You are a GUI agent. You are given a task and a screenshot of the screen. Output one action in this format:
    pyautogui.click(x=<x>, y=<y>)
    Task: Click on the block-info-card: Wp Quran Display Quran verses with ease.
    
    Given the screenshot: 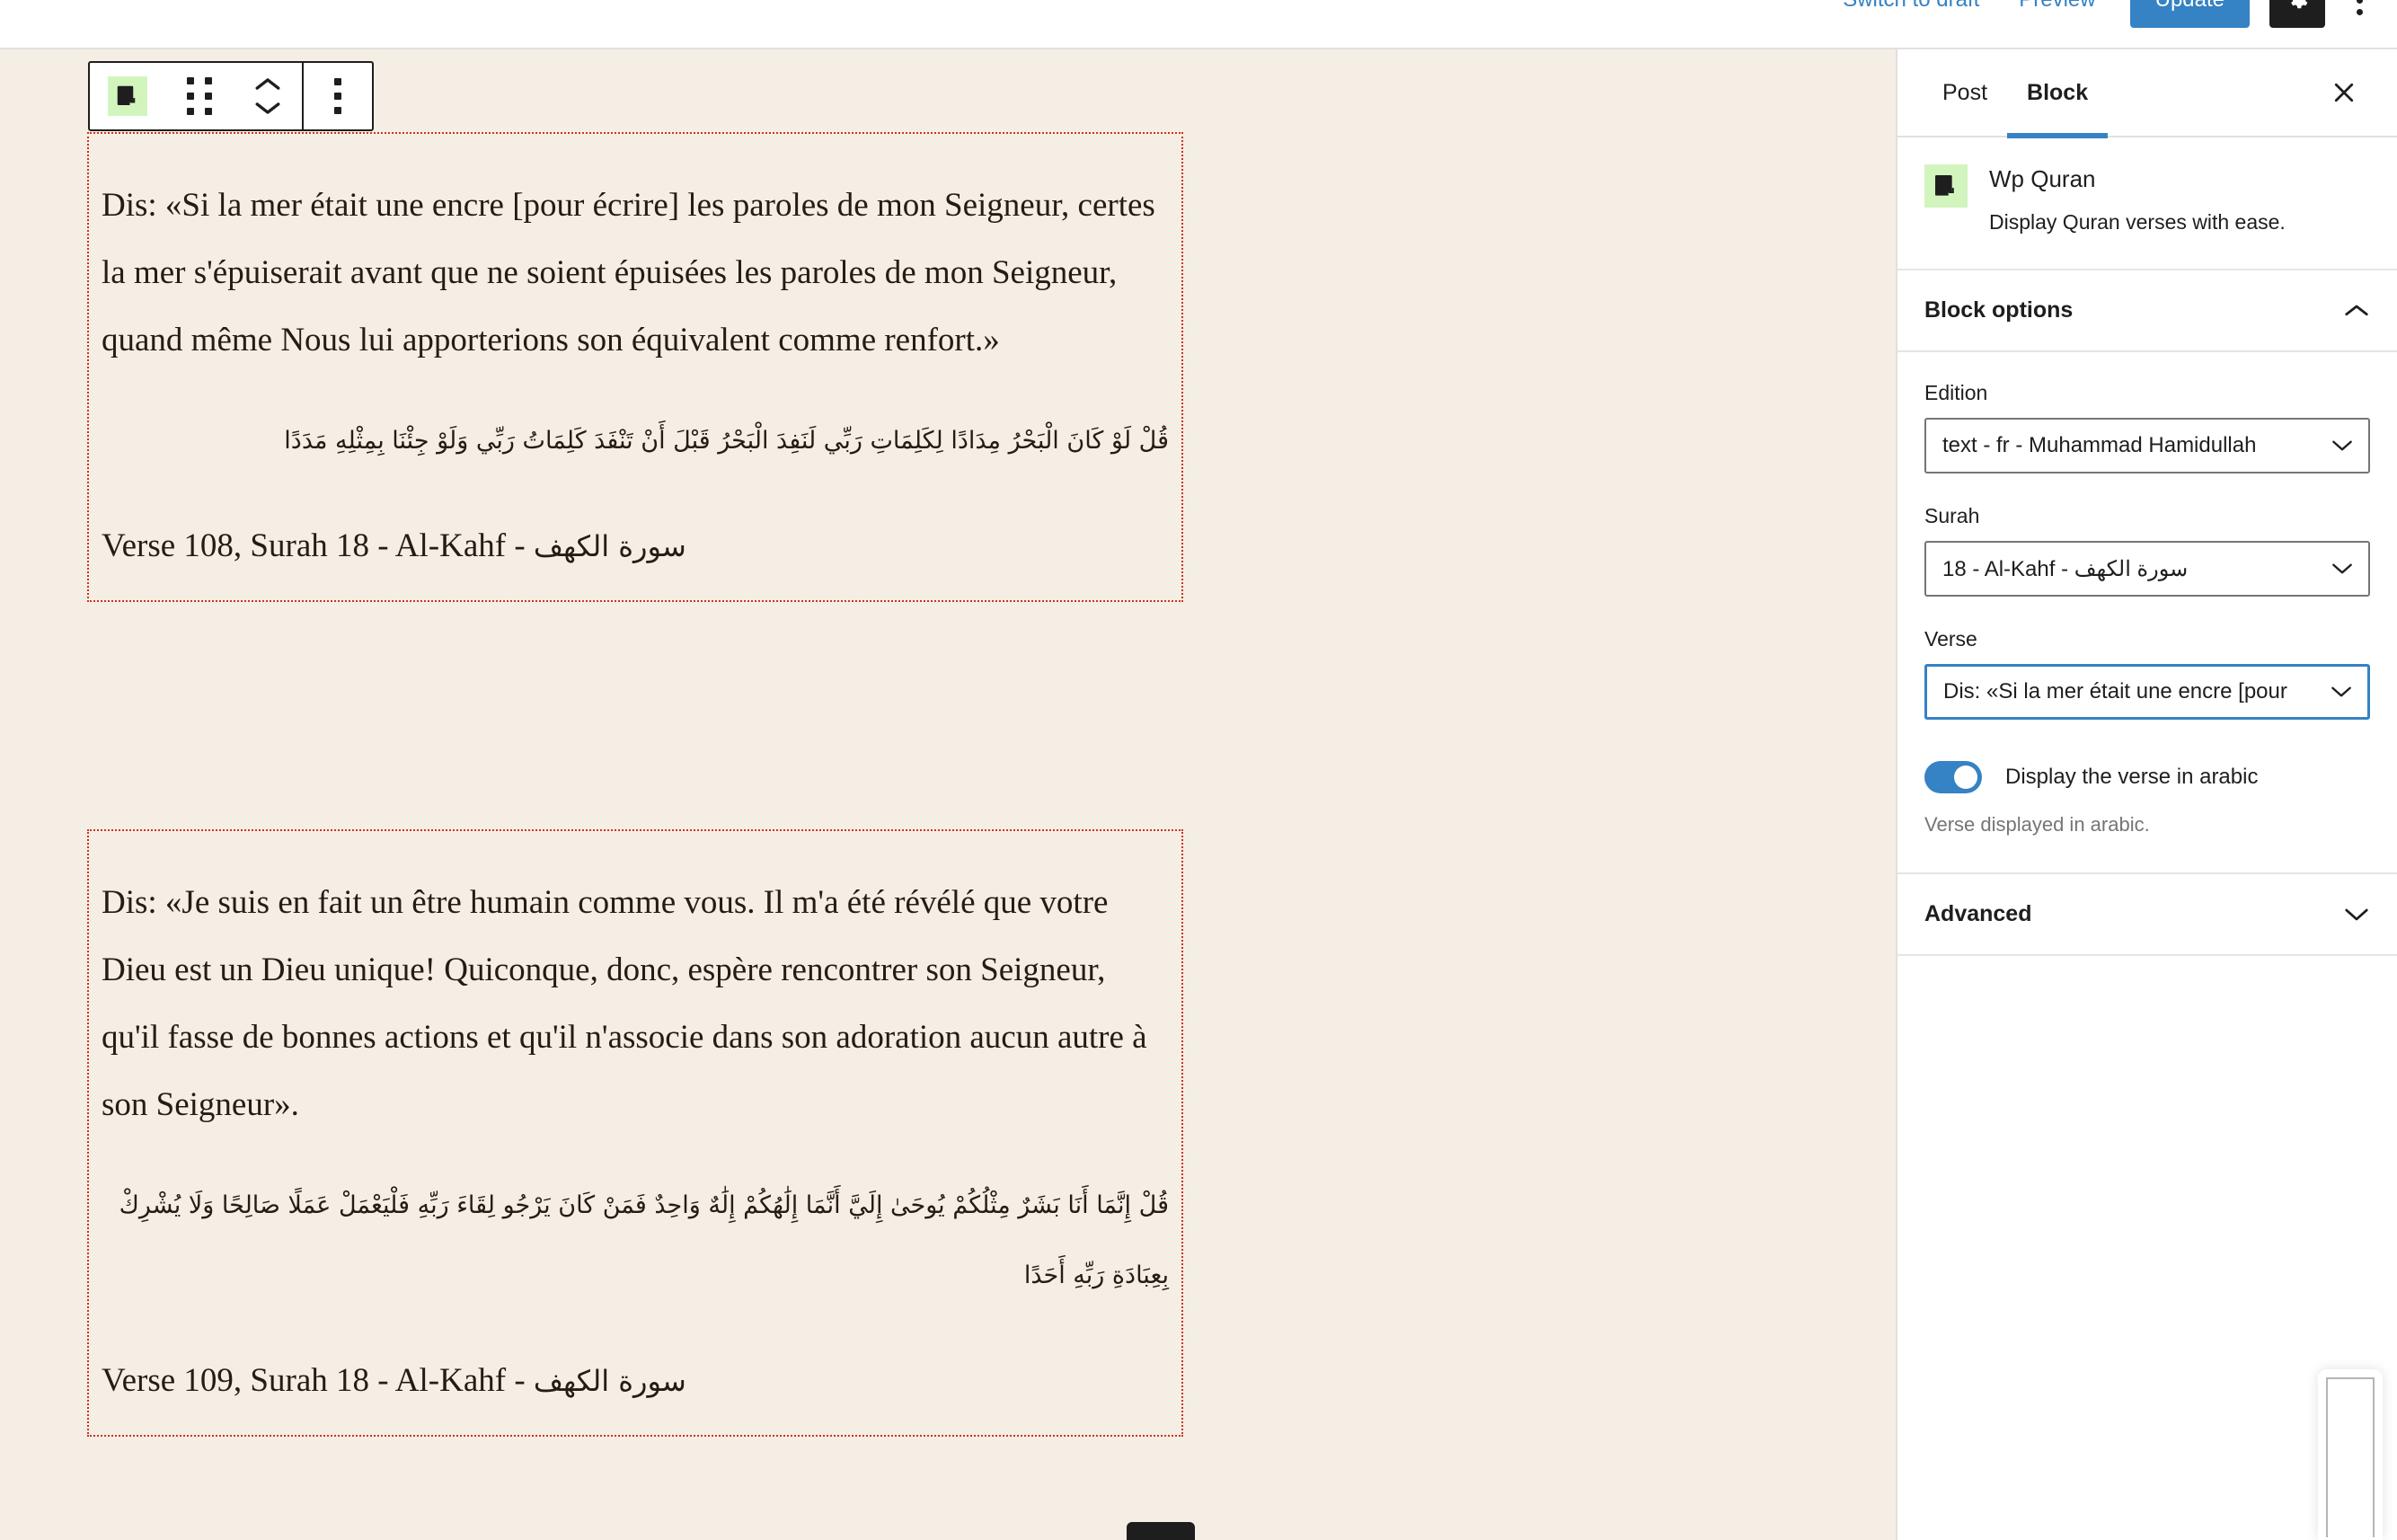 What is the action you would take?
    pyautogui.click(x=2147, y=203)
    